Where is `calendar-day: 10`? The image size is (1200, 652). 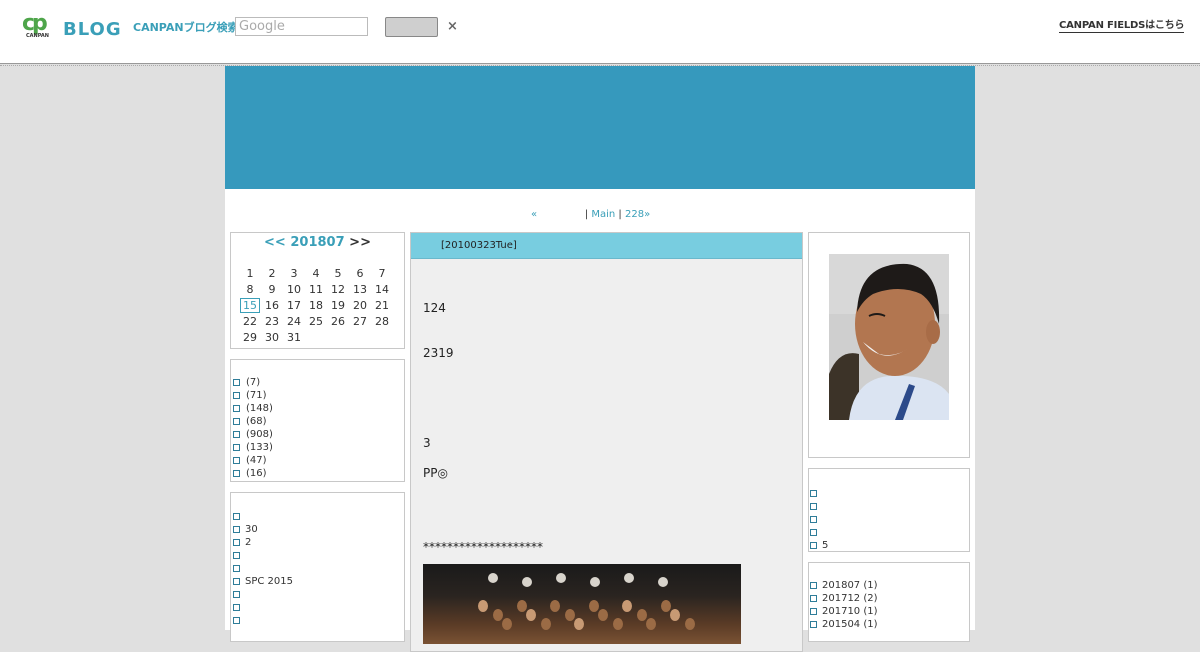 calendar-day: 10 is located at coordinates (294, 289).